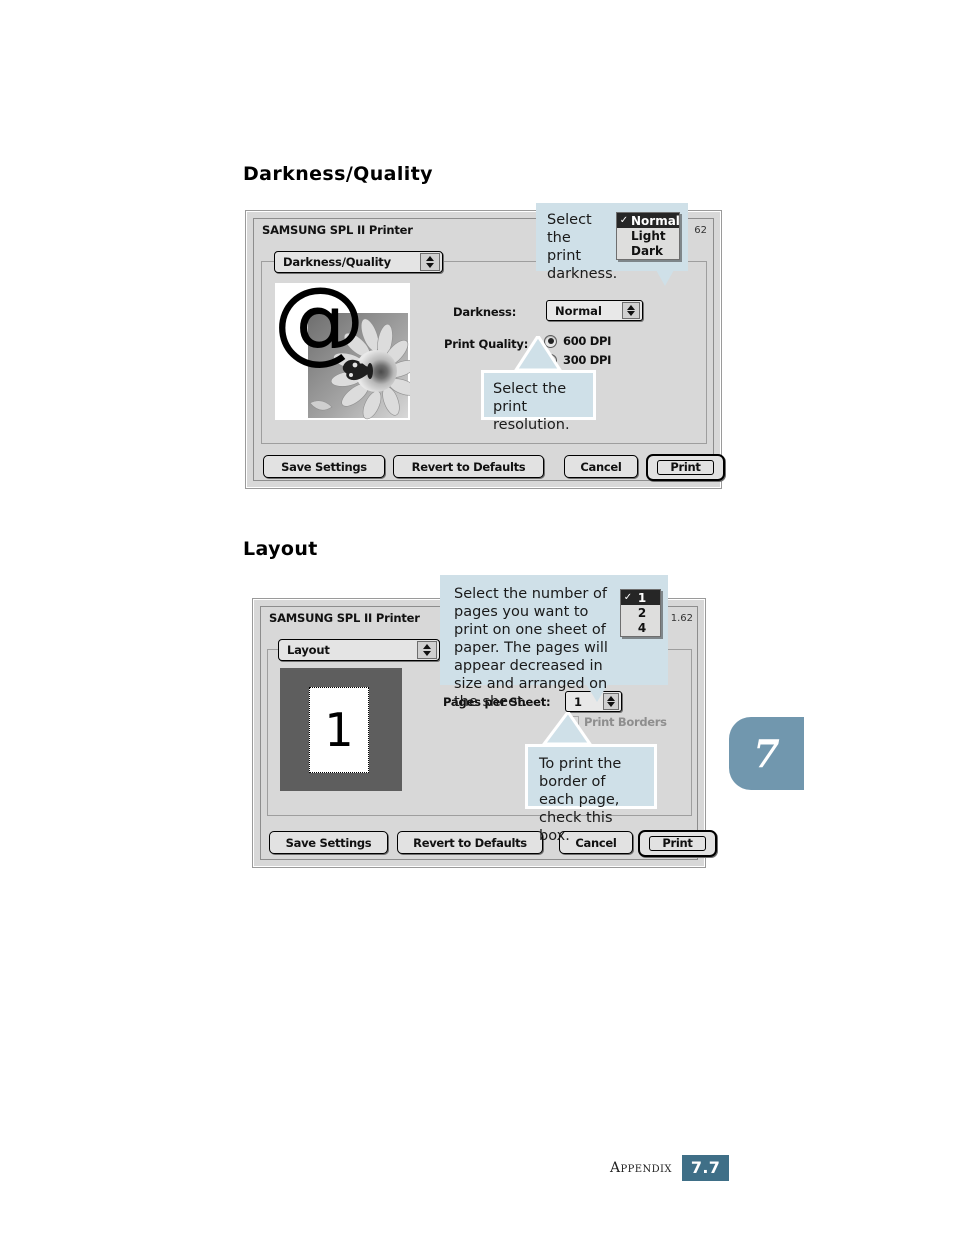  What do you see at coordinates (641, 1168) in the screenshot?
I see `footer-appendix-label: Appendix` at bounding box center [641, 1168].